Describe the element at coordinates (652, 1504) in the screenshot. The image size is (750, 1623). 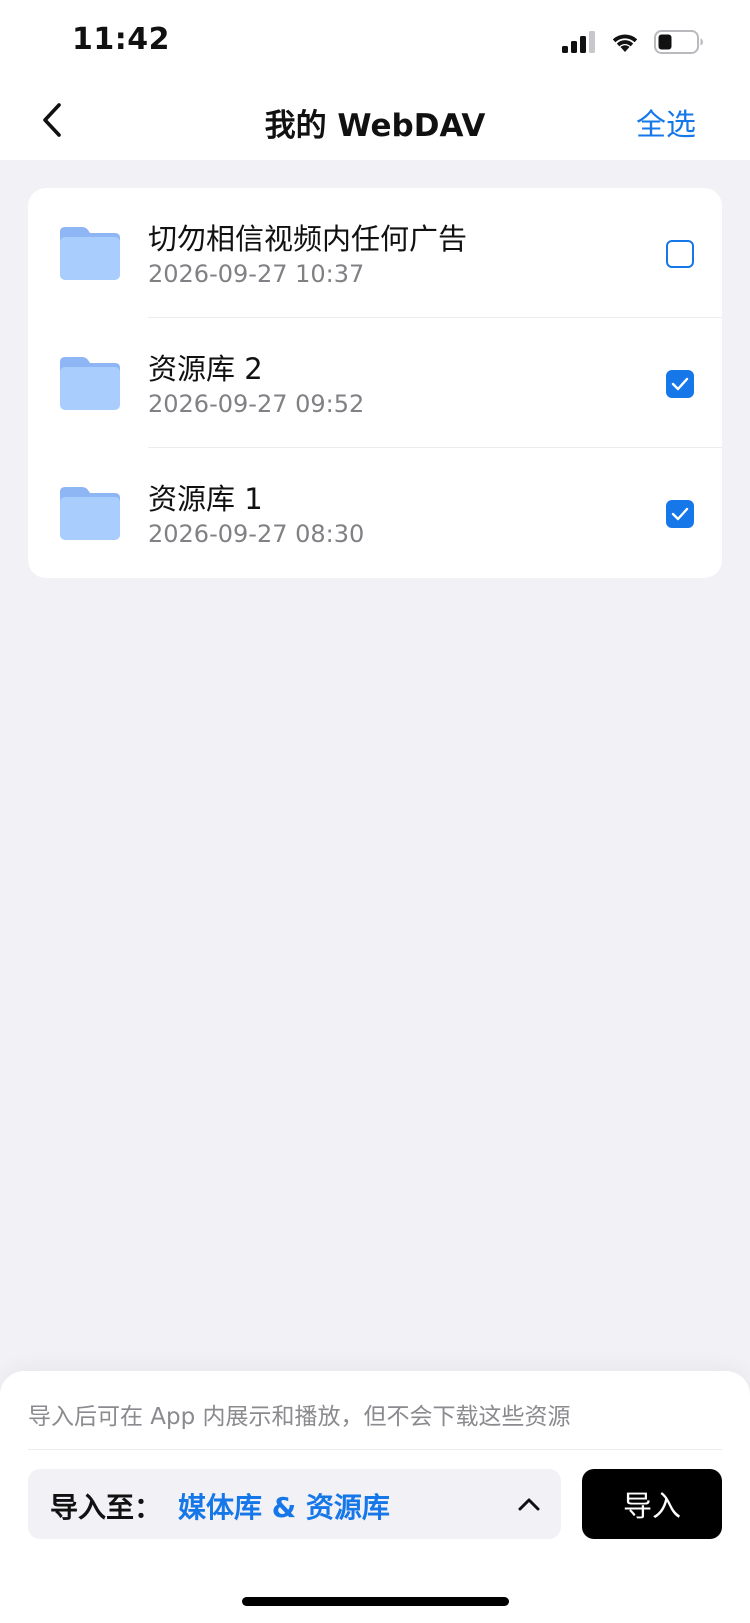
I see `import-button: 导入` at that location.